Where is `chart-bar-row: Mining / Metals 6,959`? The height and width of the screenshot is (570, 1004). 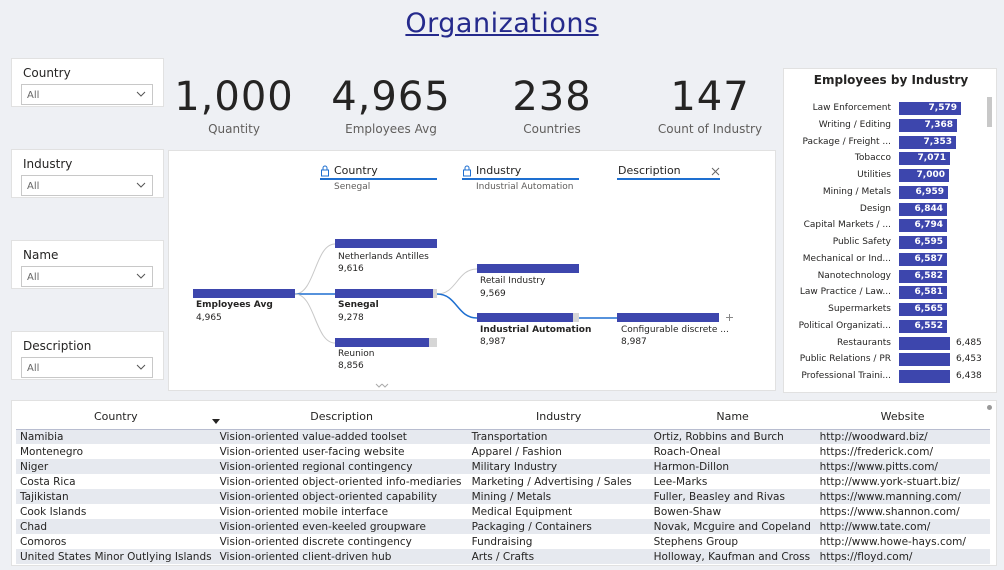 chart-bar-row: Mining / Metals 6,959 is located at coordinates (889, 192).